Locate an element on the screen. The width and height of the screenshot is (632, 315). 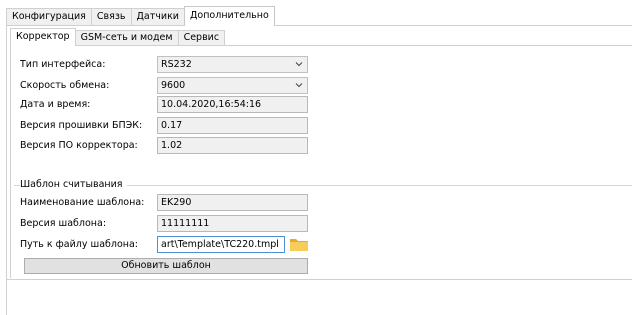
interface-type-label: Тип интерфейса: is located at coordinates (63, 64).